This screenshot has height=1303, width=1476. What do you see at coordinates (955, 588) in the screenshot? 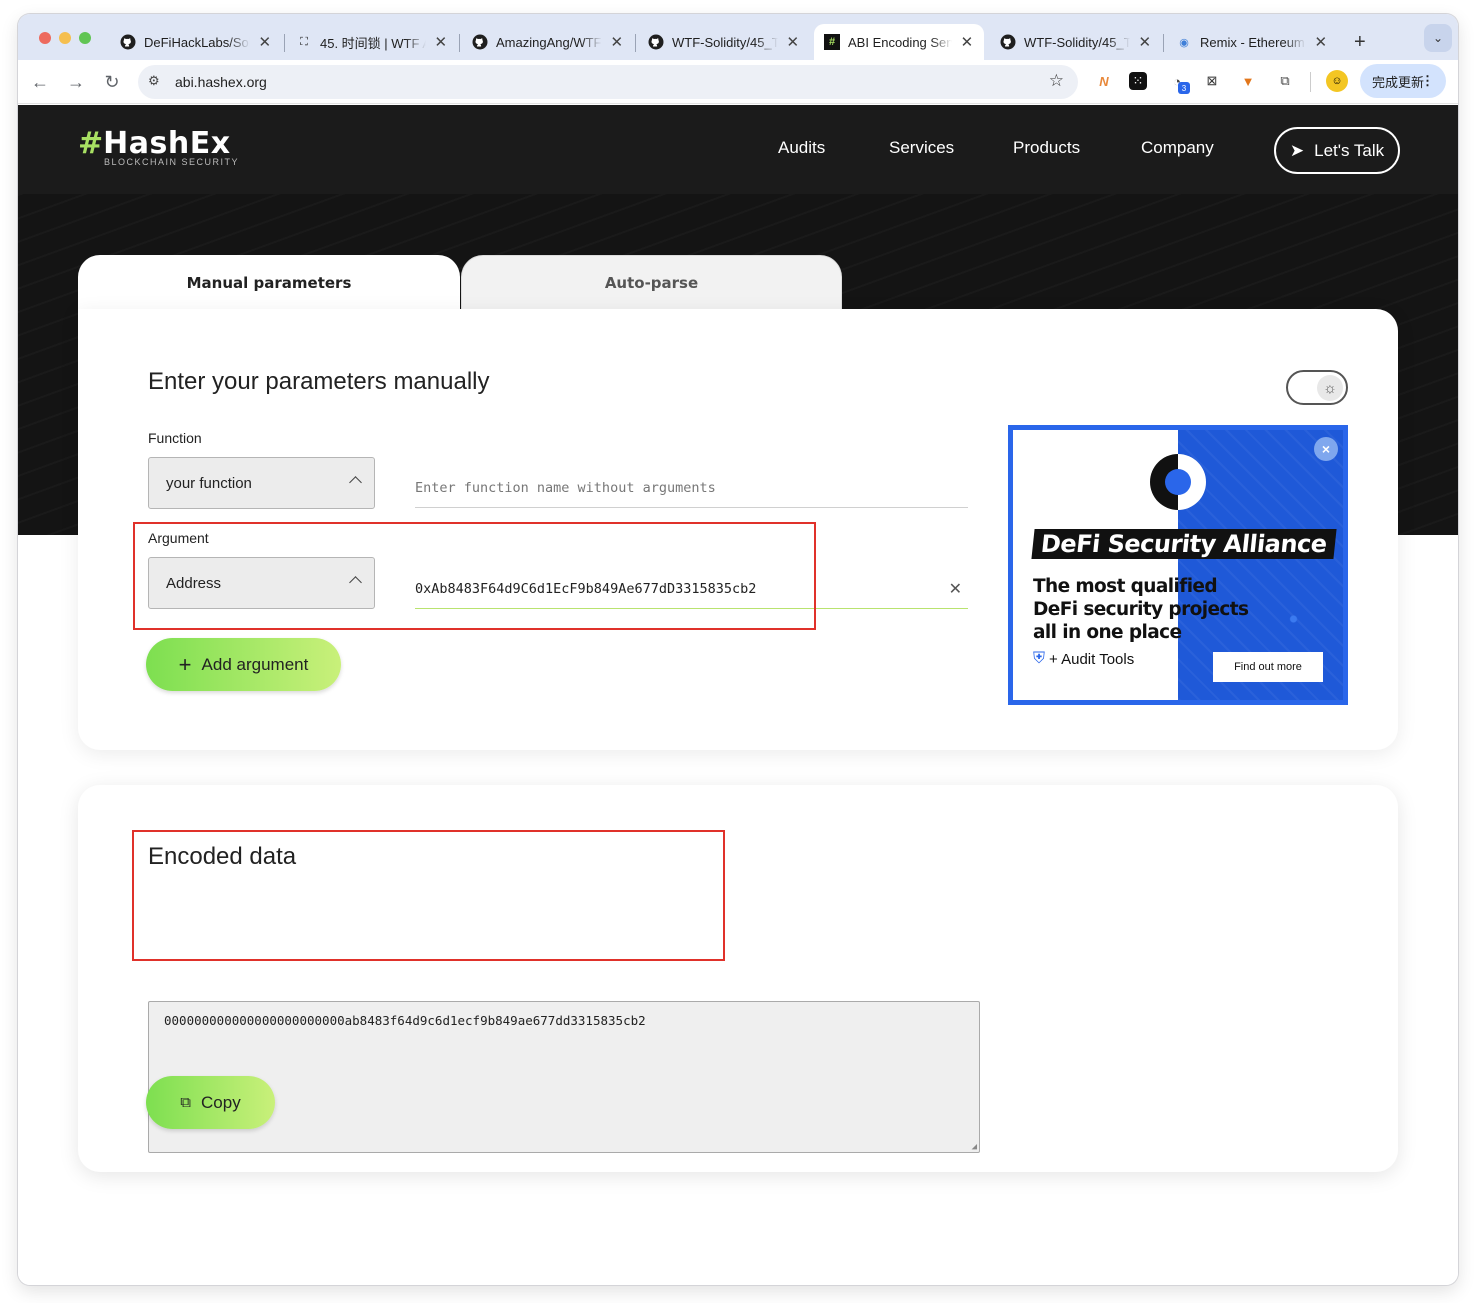
I see `clear-argument-icon: ✕` at bounding box center [955, 588].